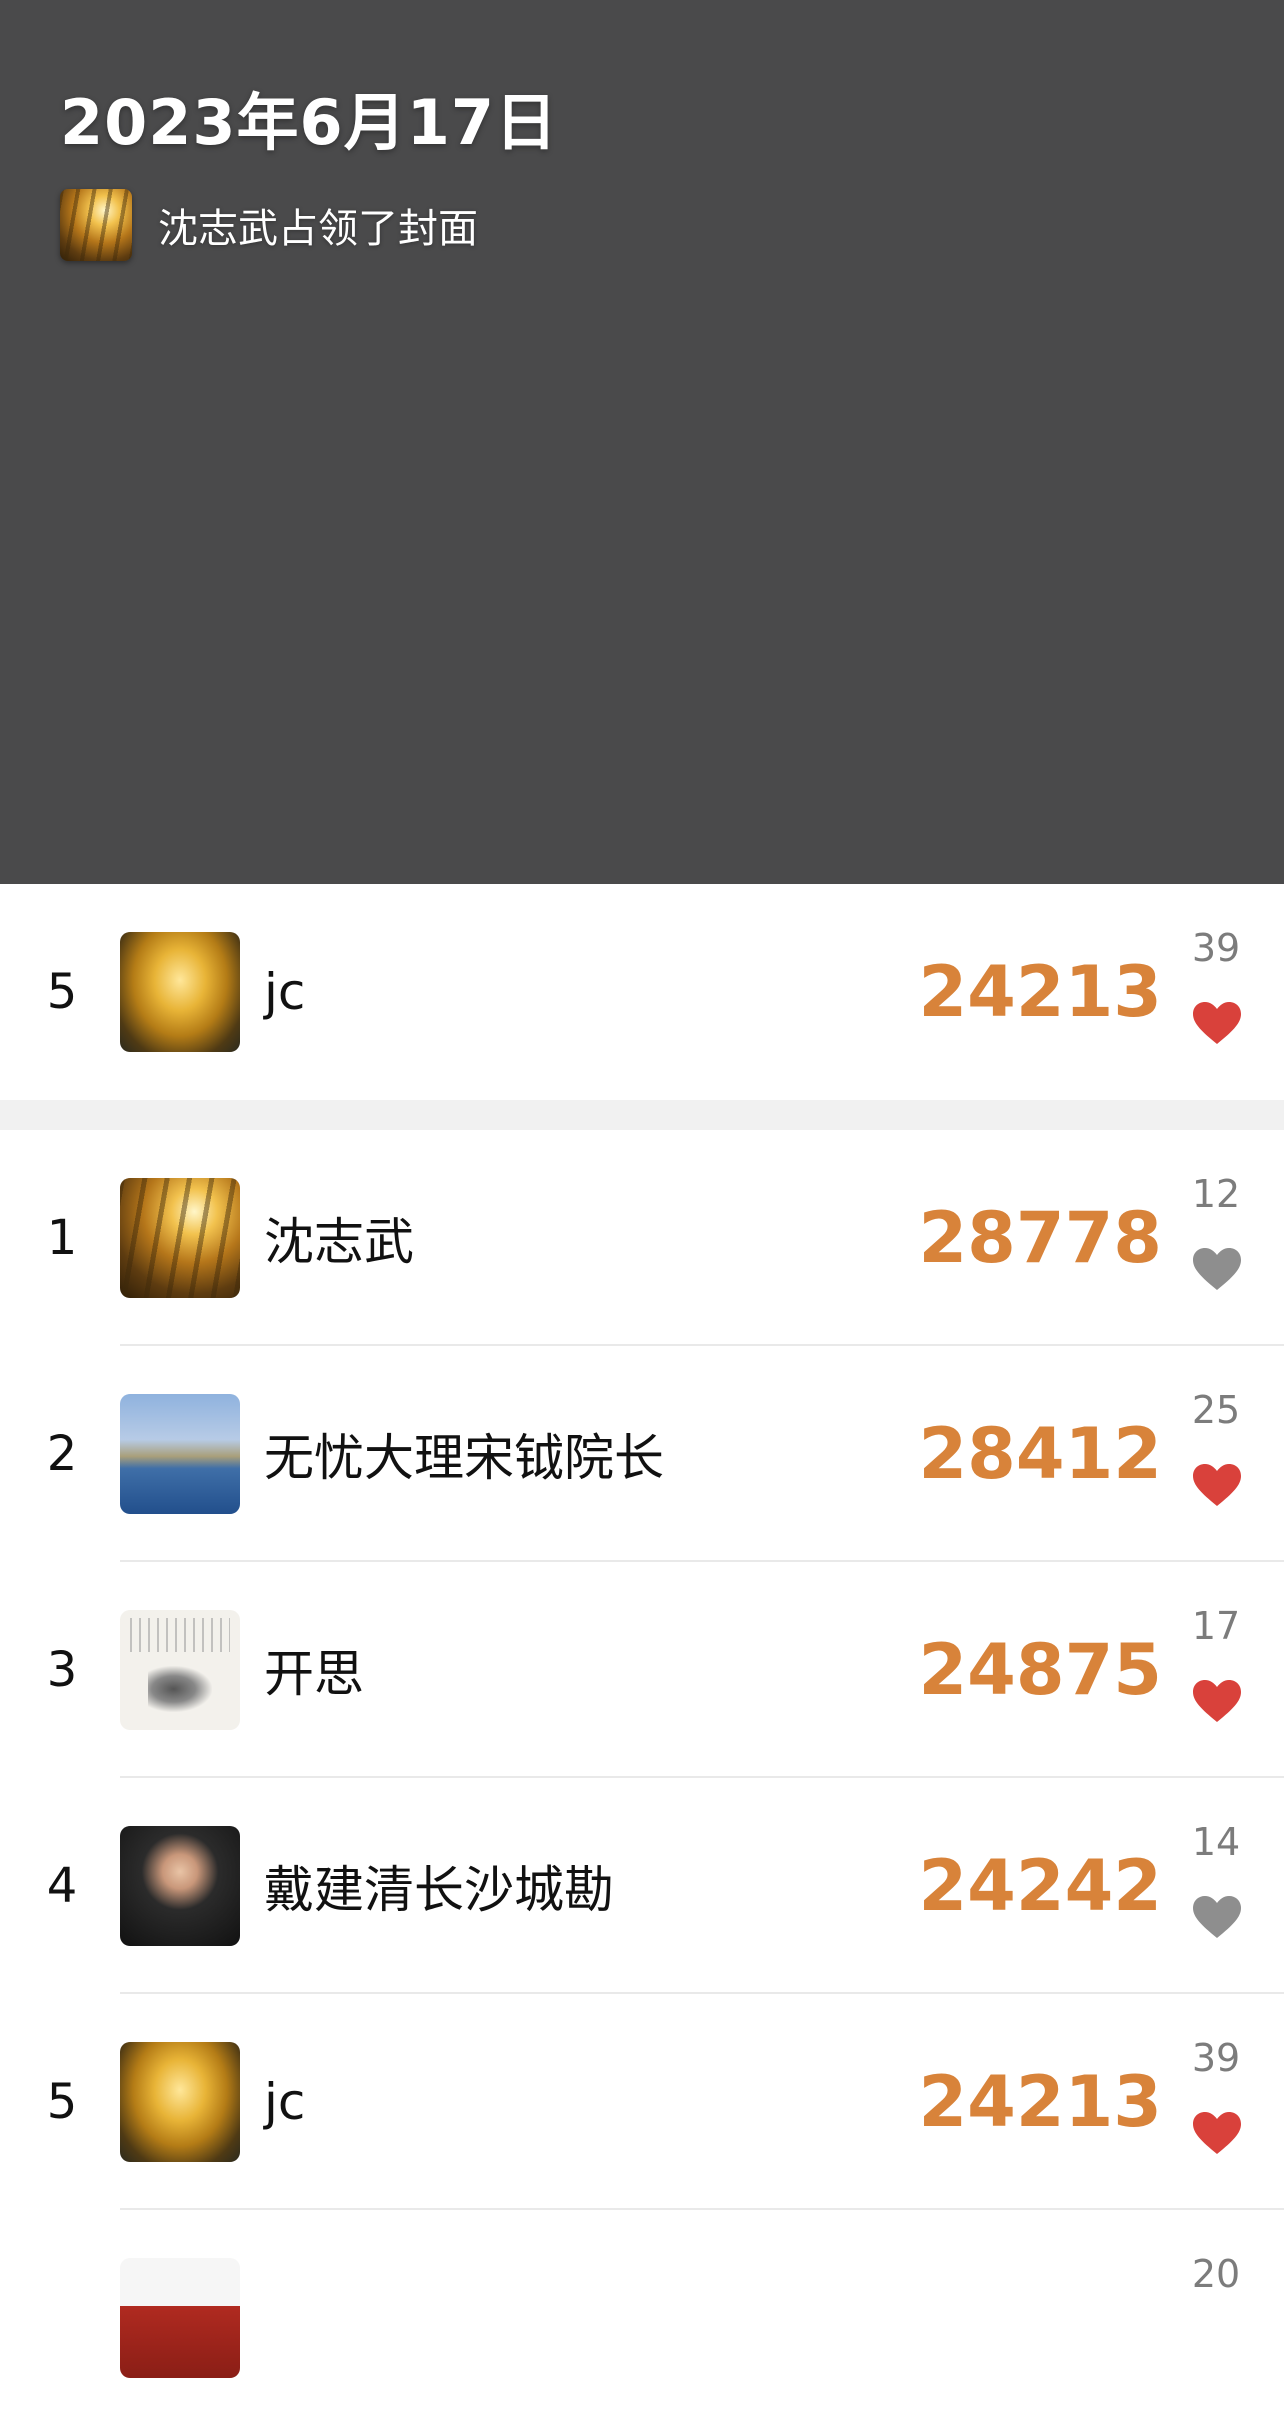 Image resolution: width=1284 pixels, height=2426 pixels. I want to click on rank-number: 4, so click(62, 1886).